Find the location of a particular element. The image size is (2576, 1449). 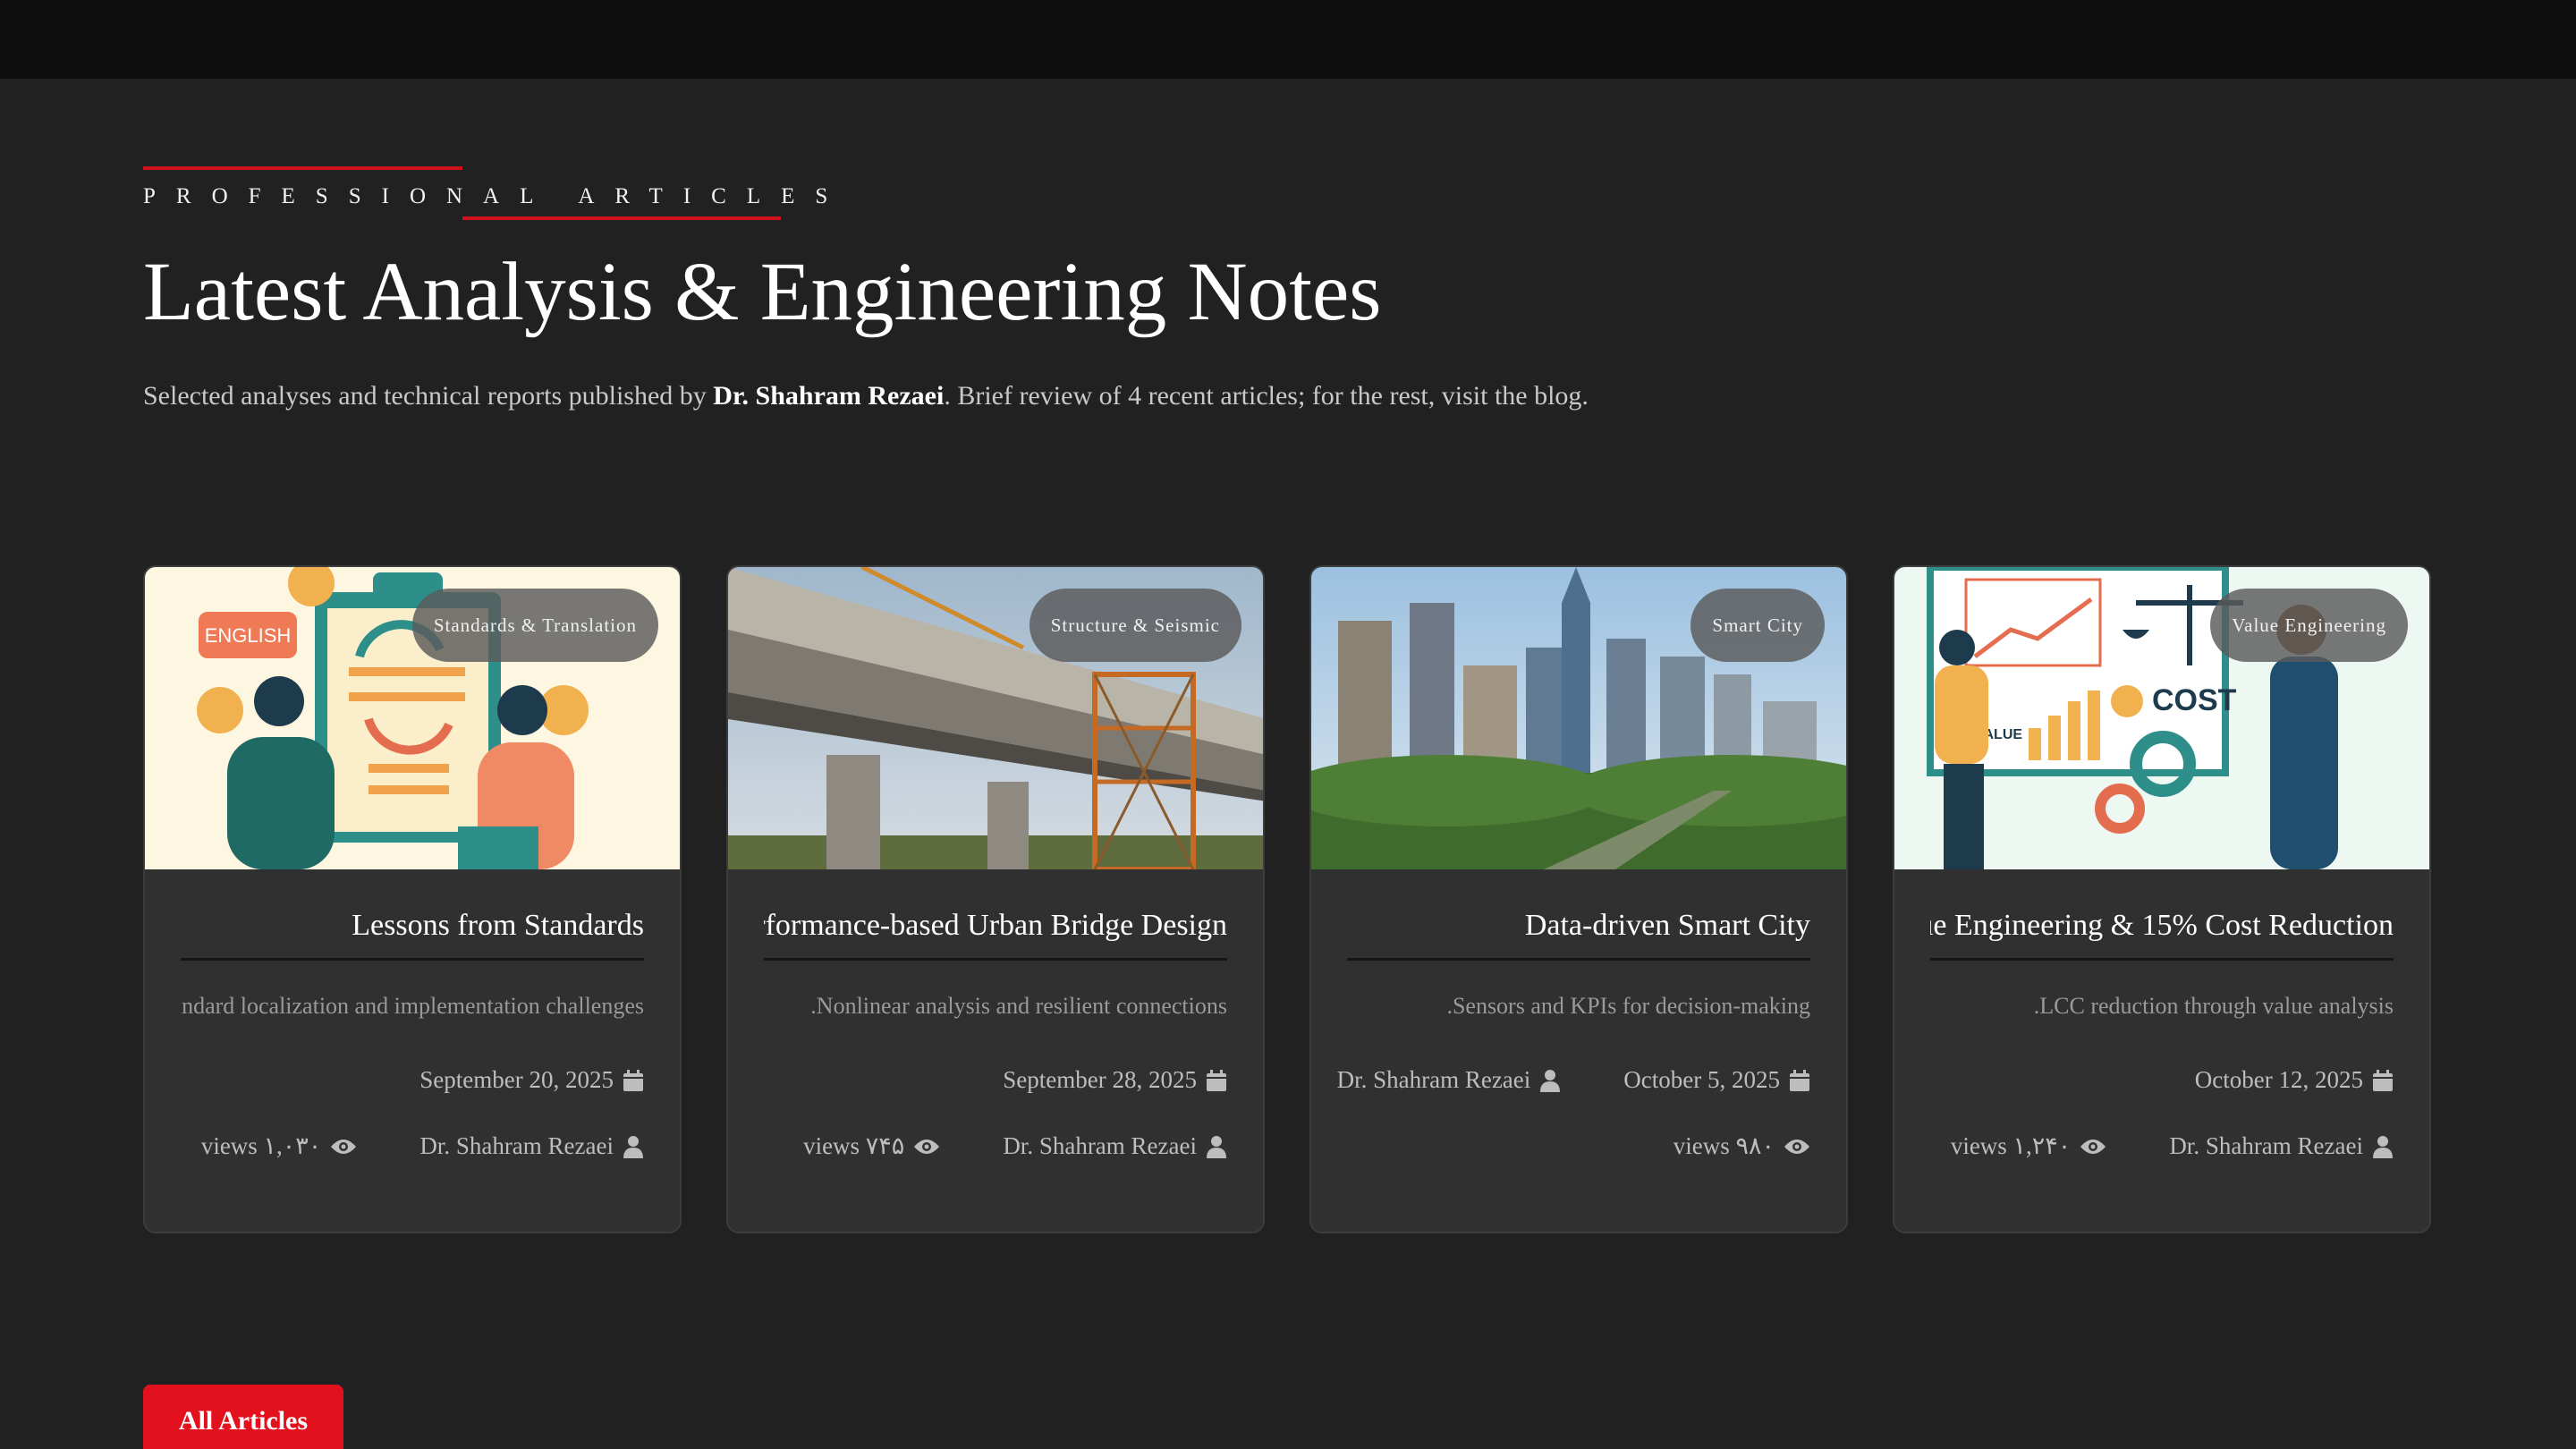

eyebrow-line-top is located at coordinates (302, 168).